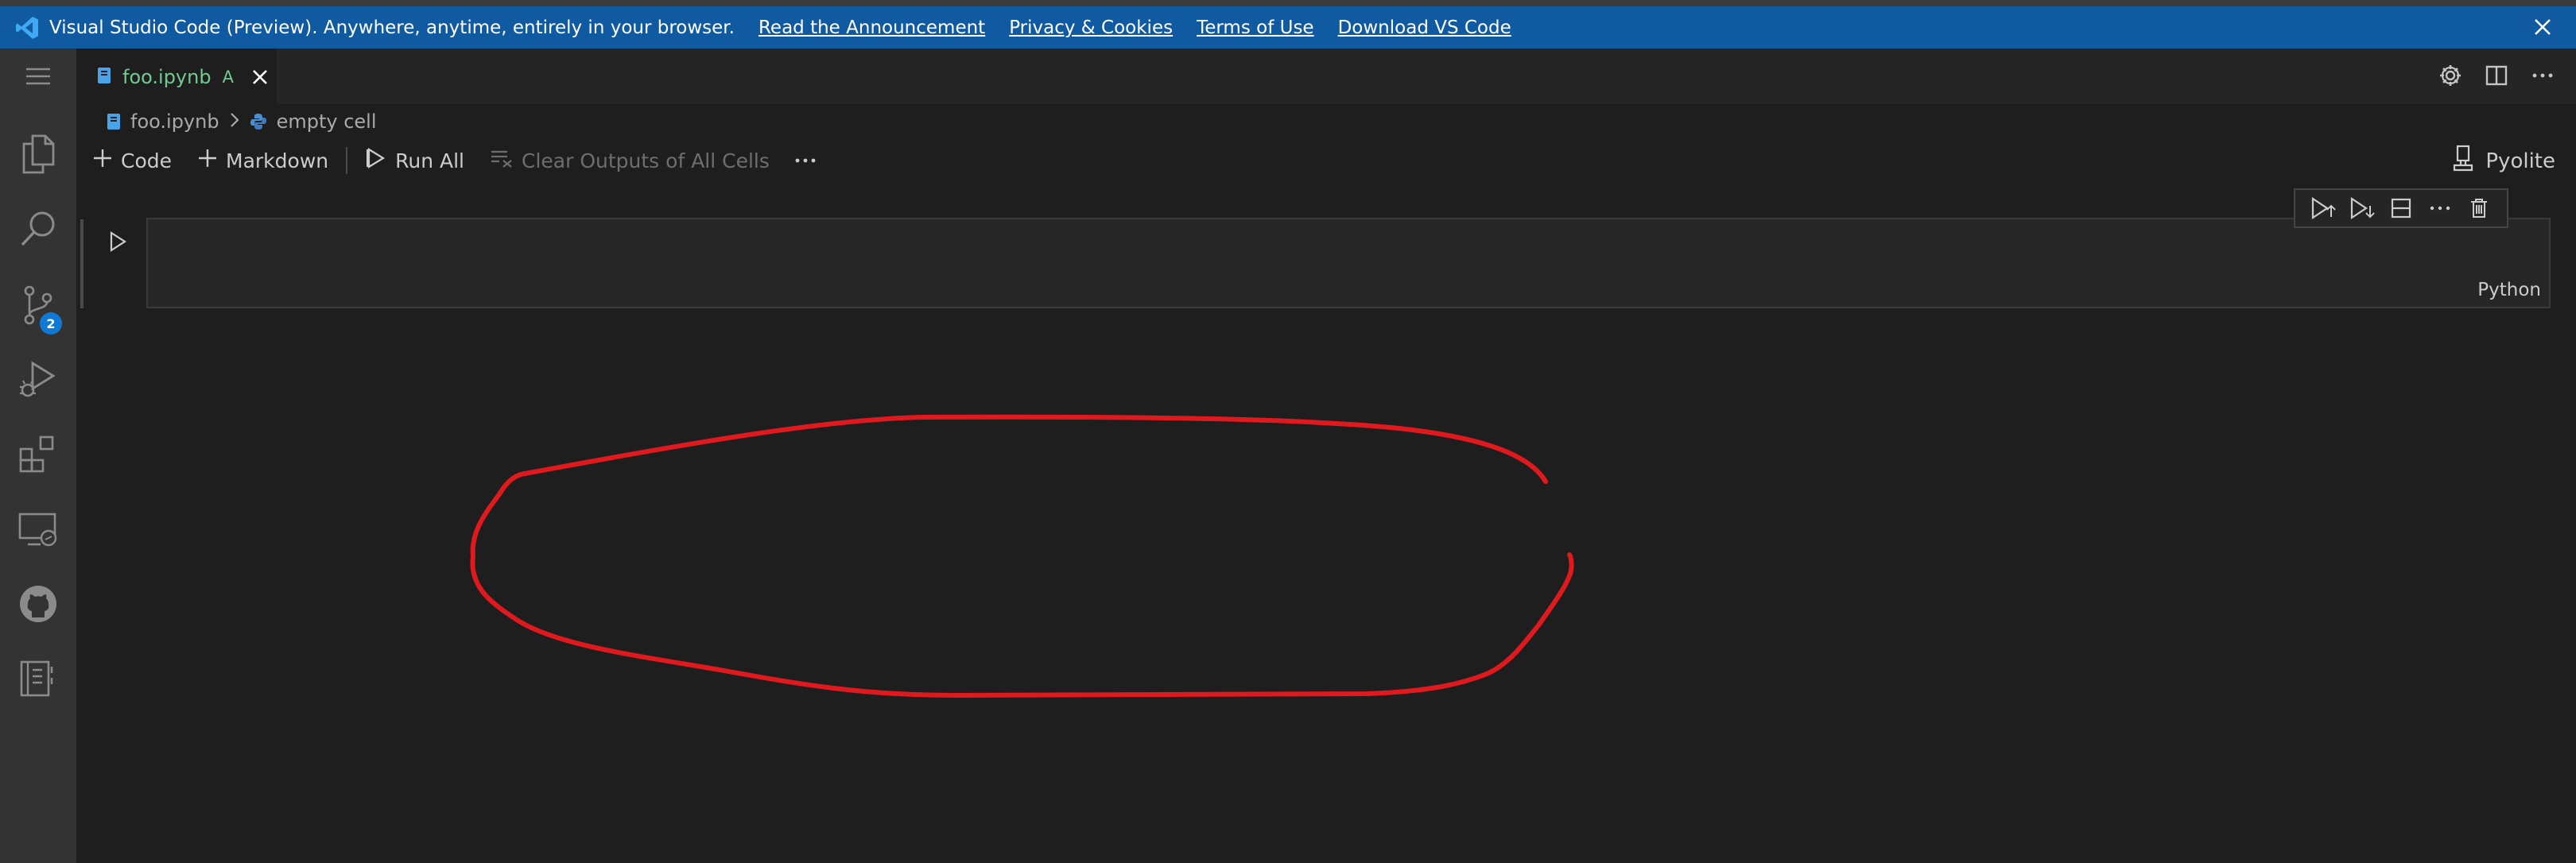 The image size is (2576, 863). What do you see at coordinates (1348, 263) in the screenshot?
I see `code-cell-editor: Python` at bounding box center [1348, 263].